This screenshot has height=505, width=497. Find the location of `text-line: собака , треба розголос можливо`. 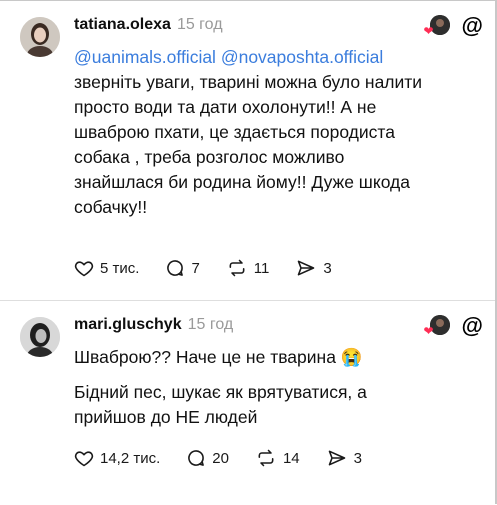

text-line: собака , треба розголос можливо is located at coordinates (209, 157).